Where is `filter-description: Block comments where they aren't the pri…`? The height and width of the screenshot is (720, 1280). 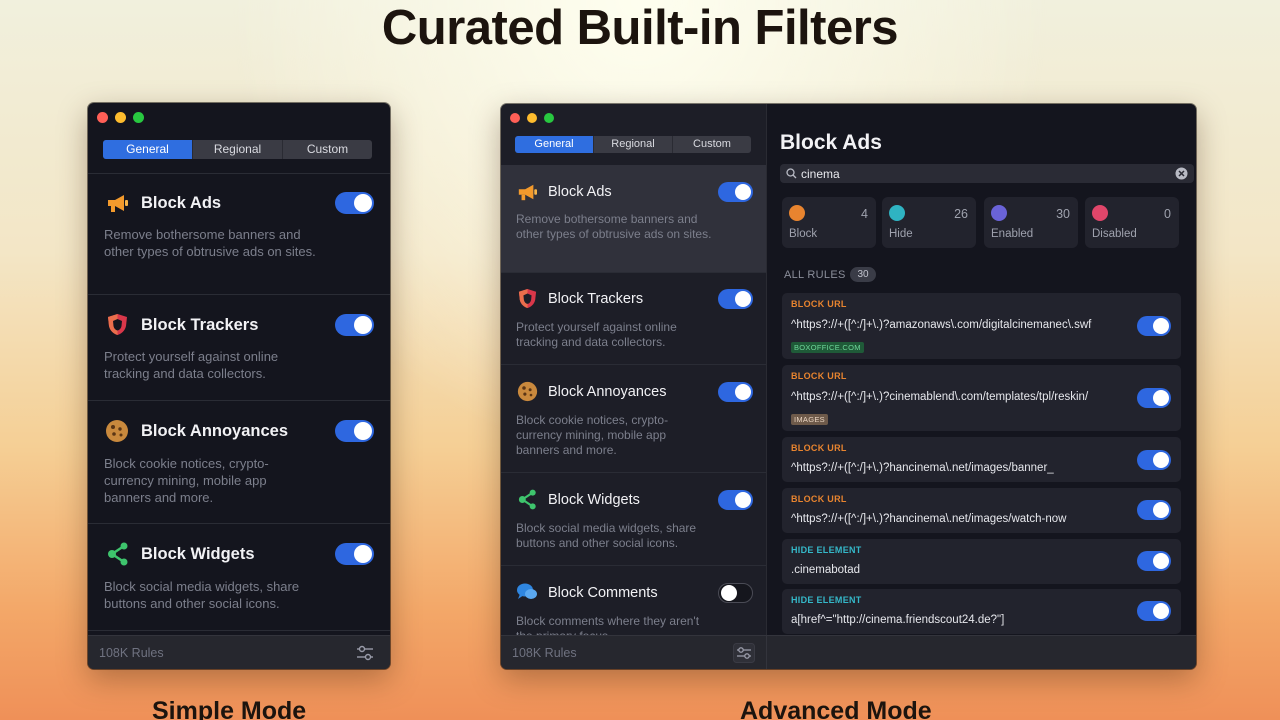 filter-description: Block comments where they aren't the pri… is located at coordinates (608, 624).